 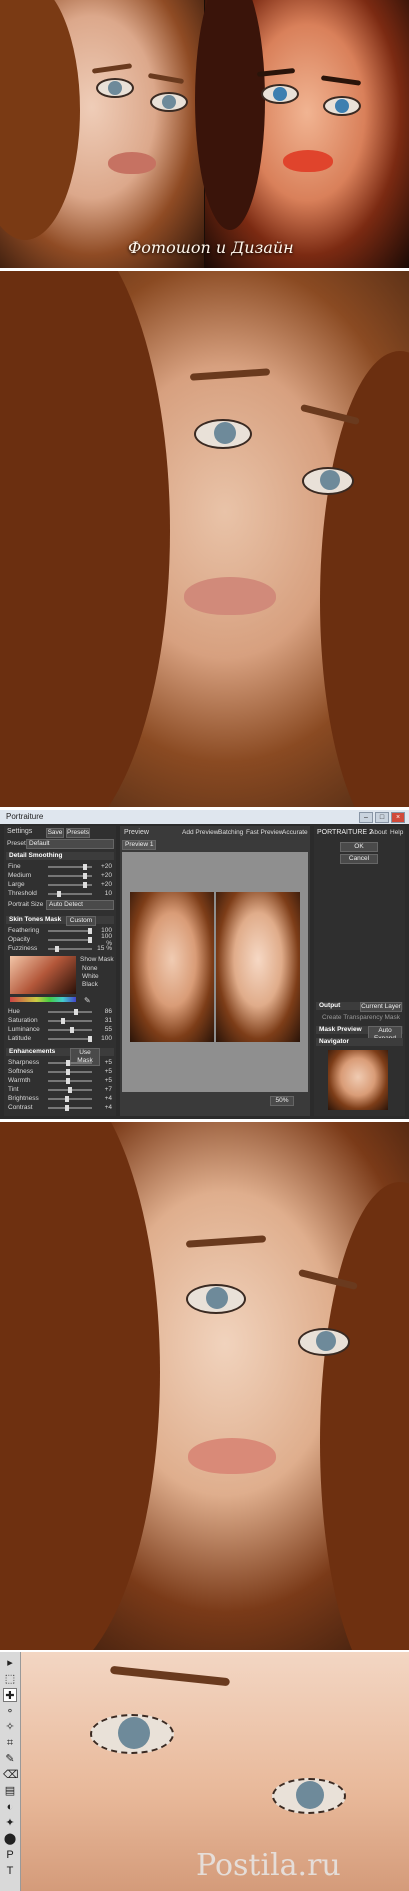 I want to click on sharpen-tool-icon: ✦, so click(x=10, y=1823).